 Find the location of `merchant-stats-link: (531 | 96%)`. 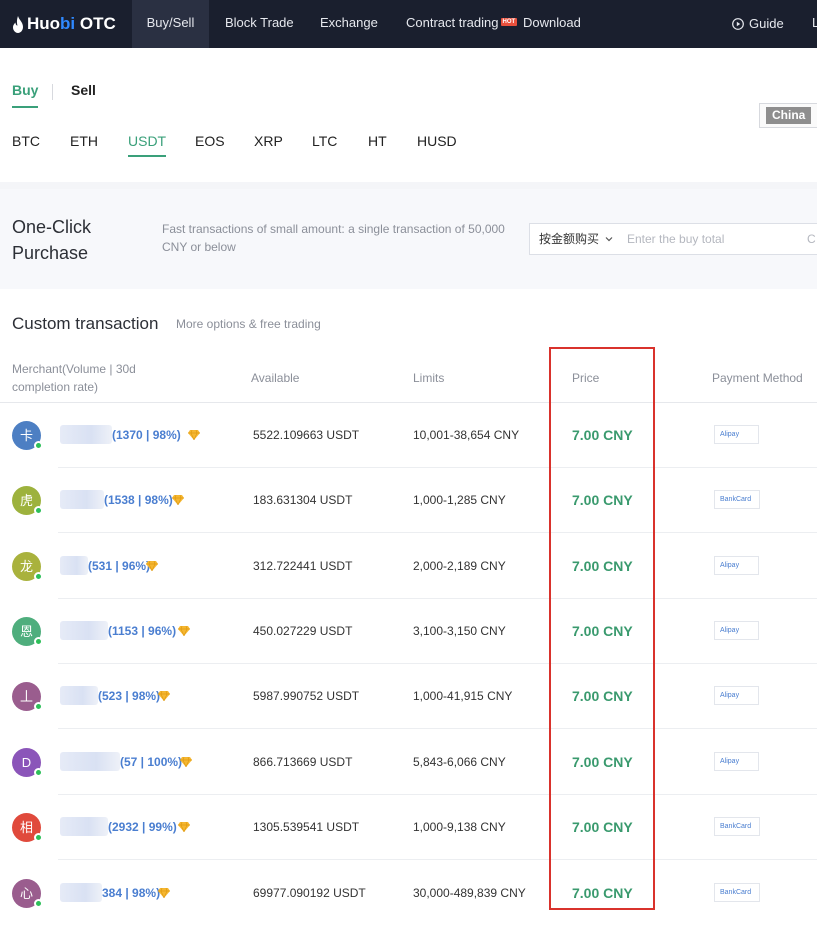

merchant-stats-link: (531 | 96%) is located at coordinates (119, 566).